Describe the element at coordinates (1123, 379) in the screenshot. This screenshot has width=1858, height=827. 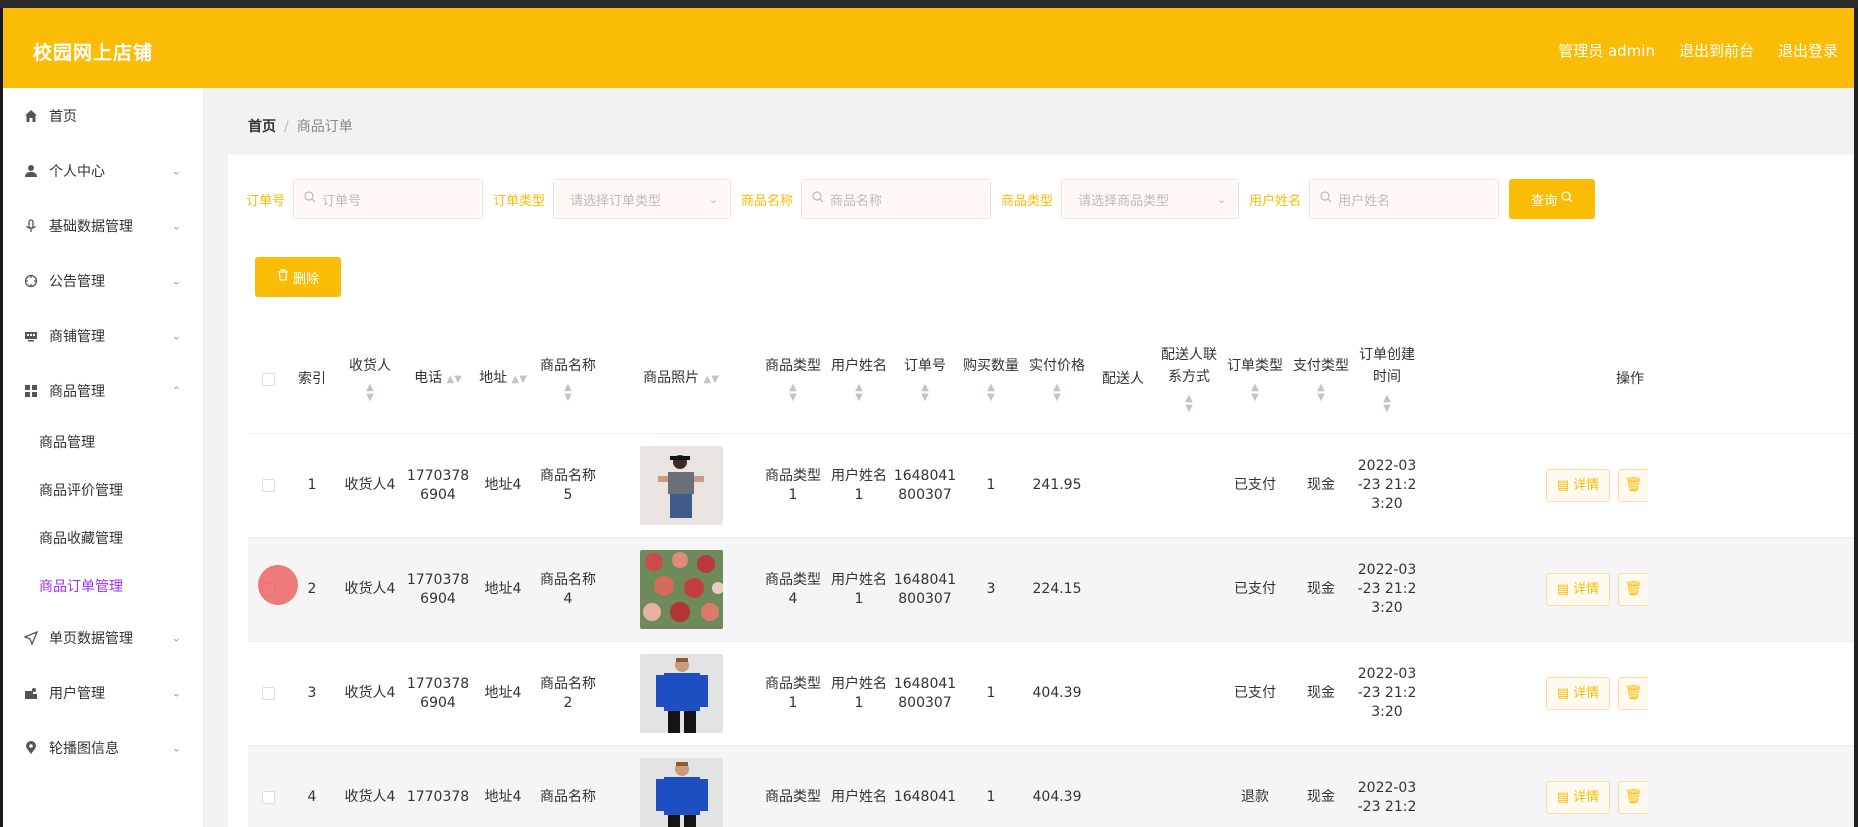
I see `col-courier: 配送人` at that location.